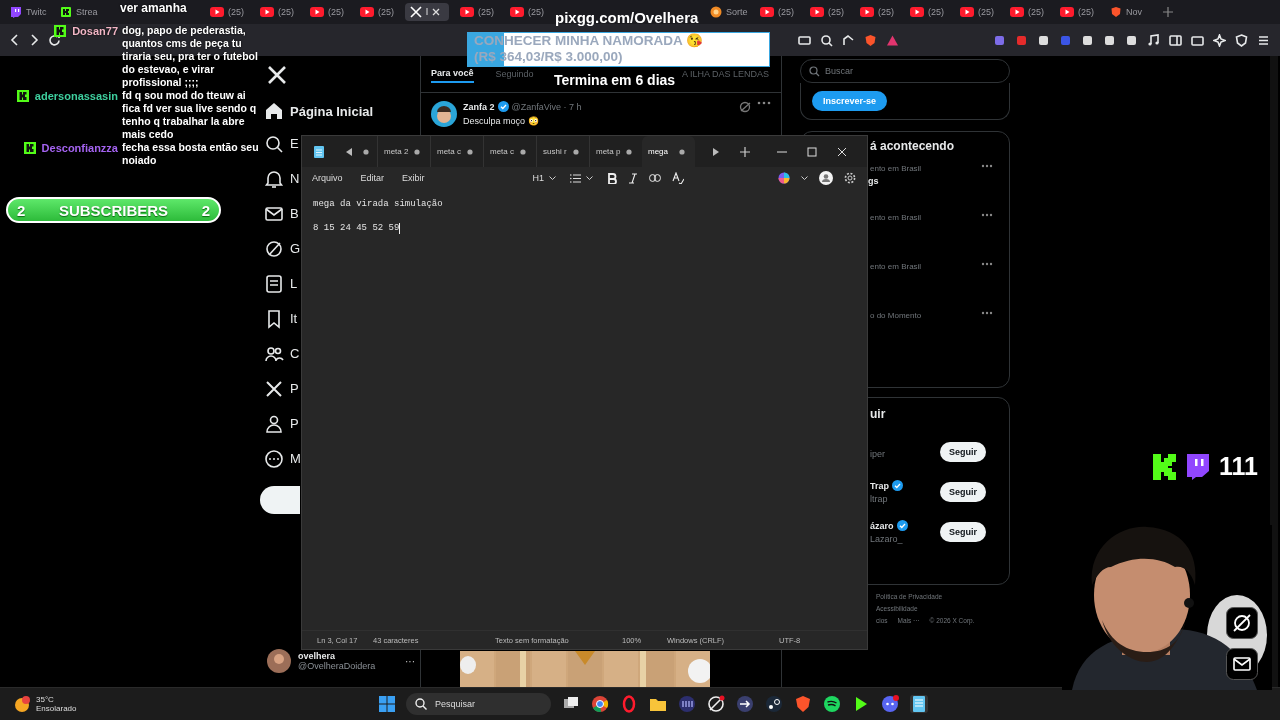 Image resolution: width=1280 pixels, height=720 pixels. Describe the element at coordinates (812, 151) in the screenshot. I see `maximize-icon` at that location.